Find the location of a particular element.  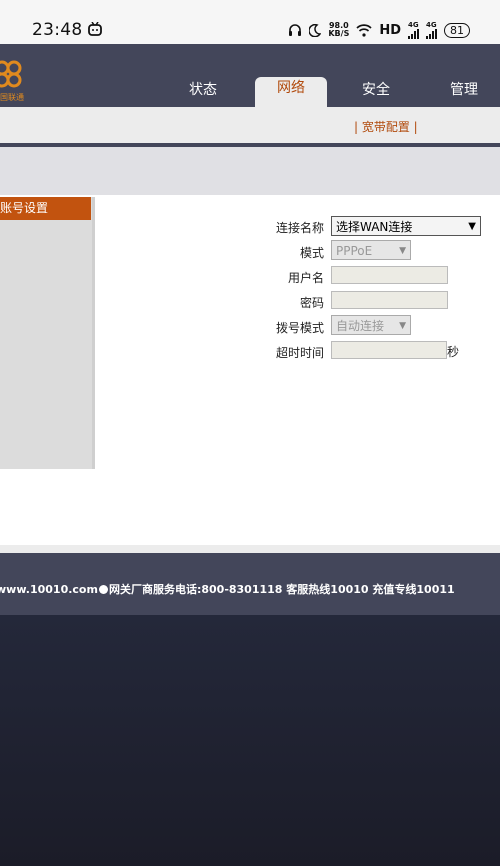

bullet-icon is located at coordinates (103, 589).